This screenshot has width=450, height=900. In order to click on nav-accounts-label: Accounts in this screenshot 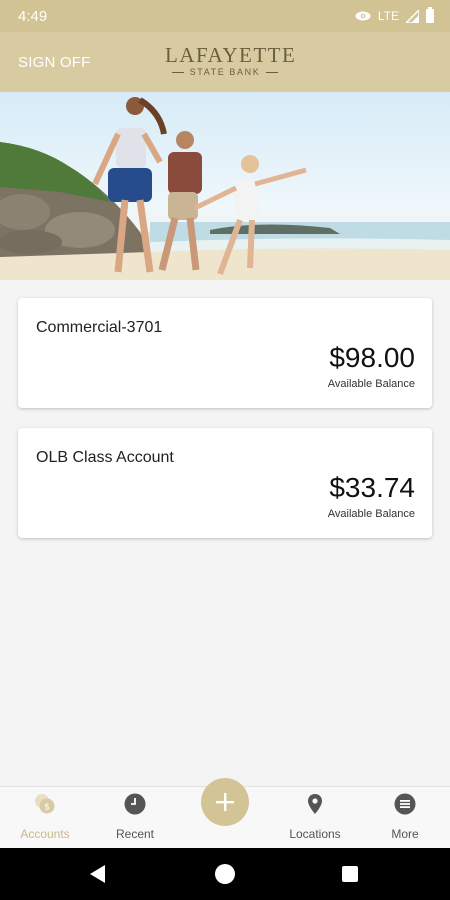, I will do `click(45, 834)`.